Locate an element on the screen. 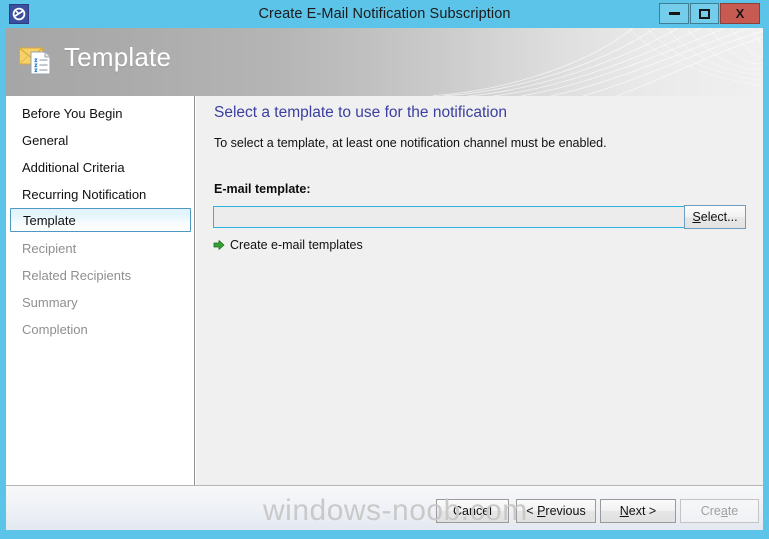 This screenshot has width=769, height=539. sidebar-item-general: General is located at coordinates (100, 141).